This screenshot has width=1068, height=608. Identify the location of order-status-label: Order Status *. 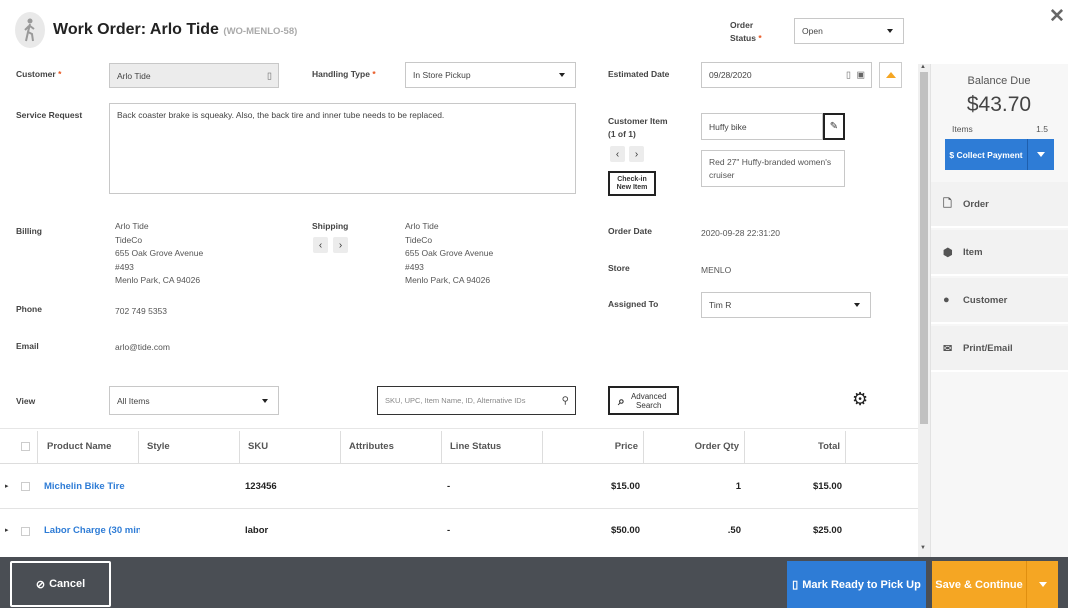
(746, 31).